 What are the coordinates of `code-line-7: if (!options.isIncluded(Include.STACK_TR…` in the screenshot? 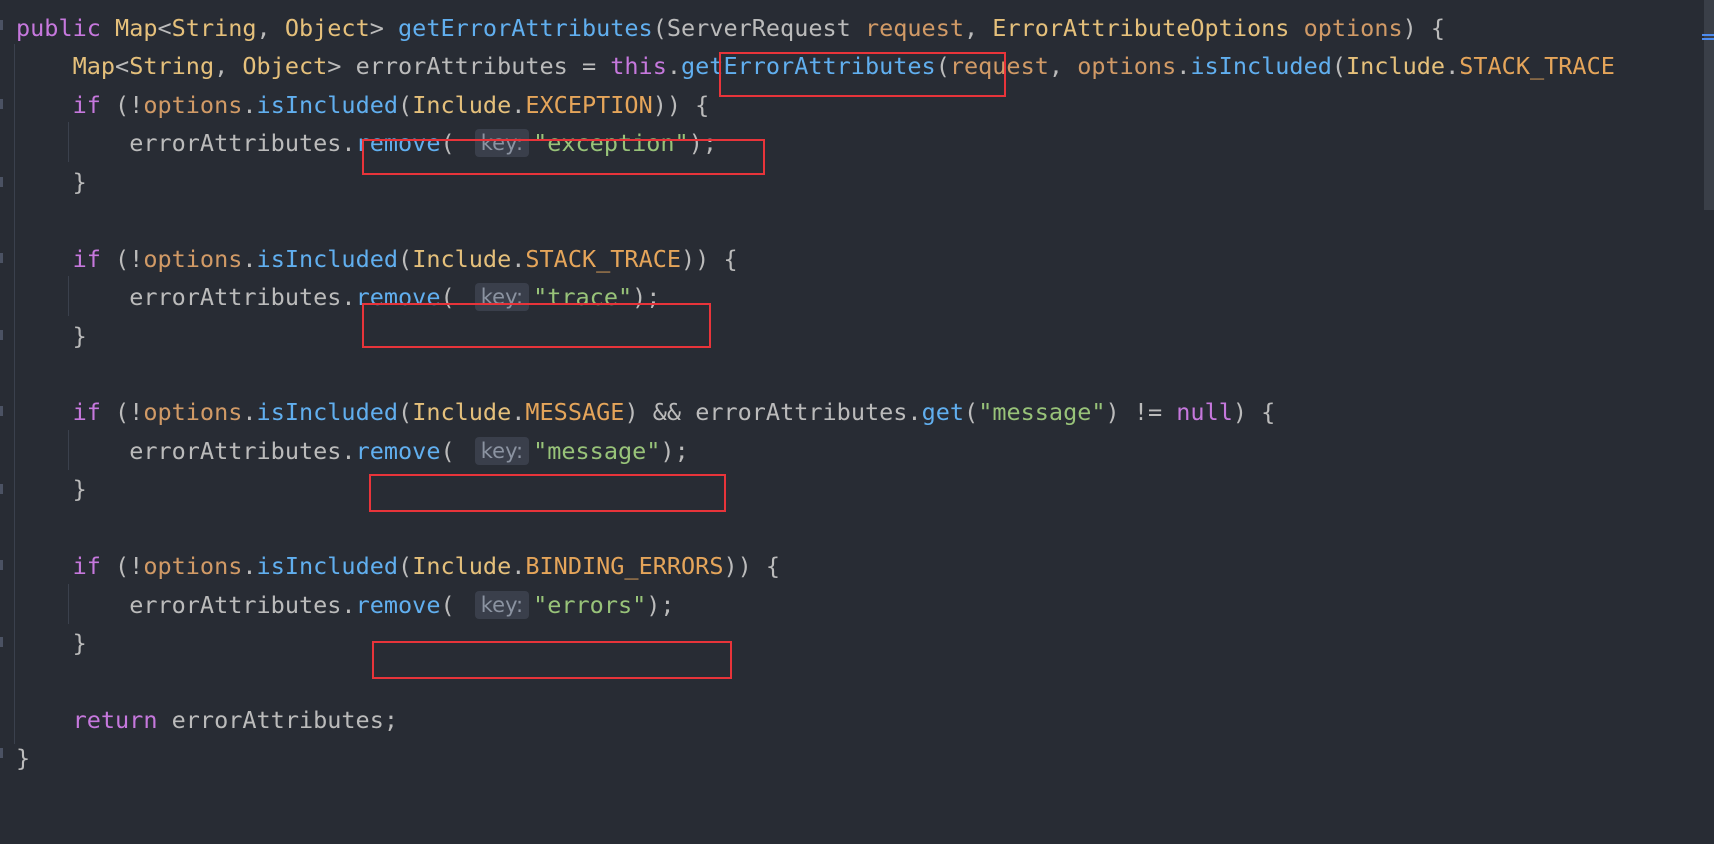 It's located at (377, 259).